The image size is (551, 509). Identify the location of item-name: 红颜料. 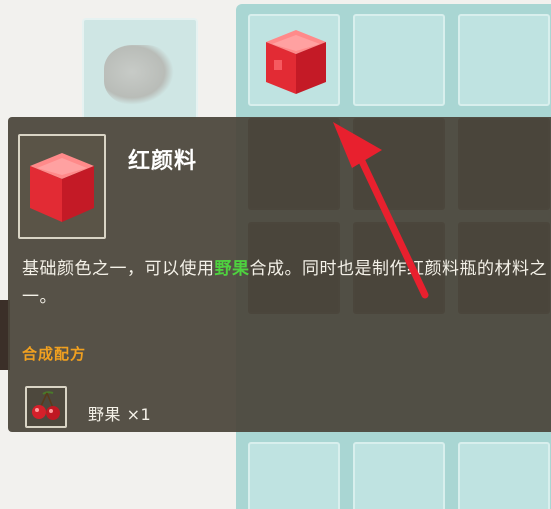
(163, 161).